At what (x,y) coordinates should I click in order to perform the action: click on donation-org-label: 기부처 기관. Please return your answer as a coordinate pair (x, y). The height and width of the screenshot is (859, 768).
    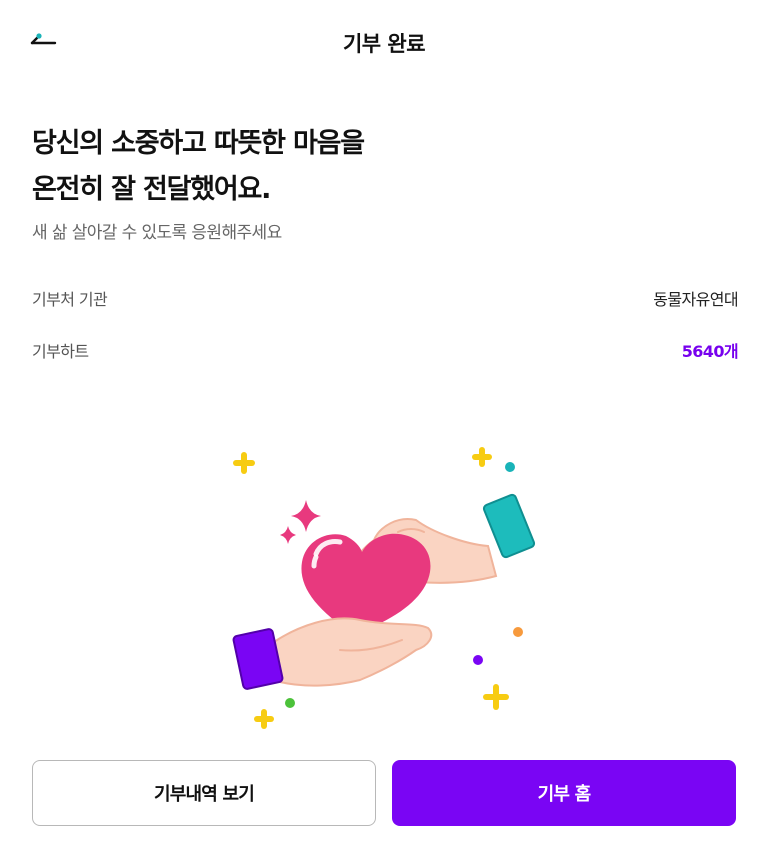
    Looking at the image, I should click on (70, 299).